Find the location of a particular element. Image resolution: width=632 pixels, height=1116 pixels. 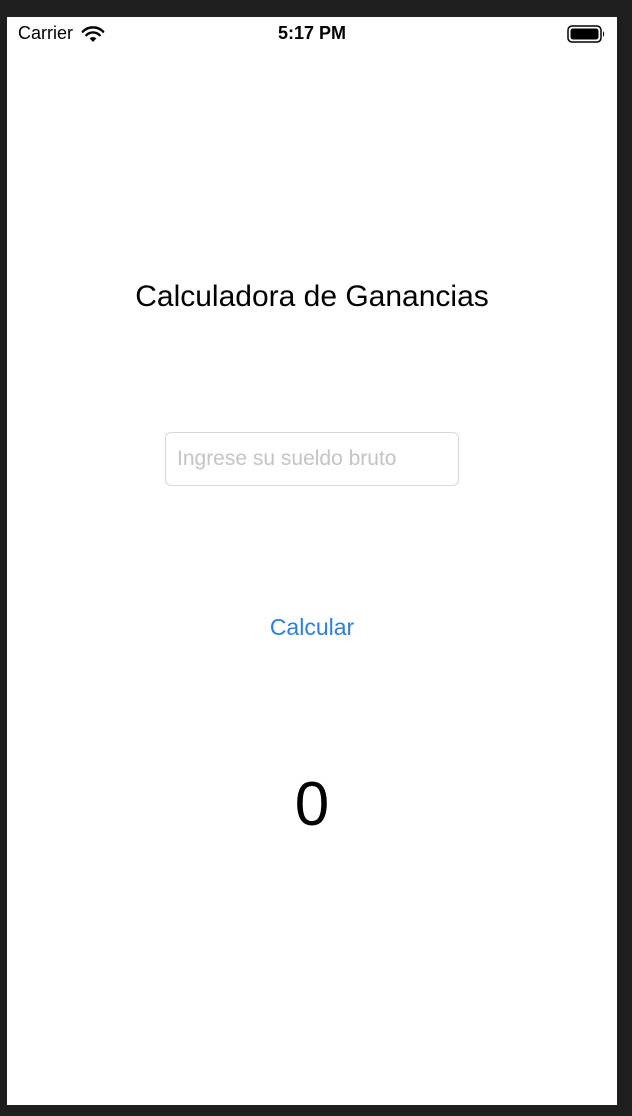

status-bar: Carrier 5:17 PM is located at coordinates (312, 34).